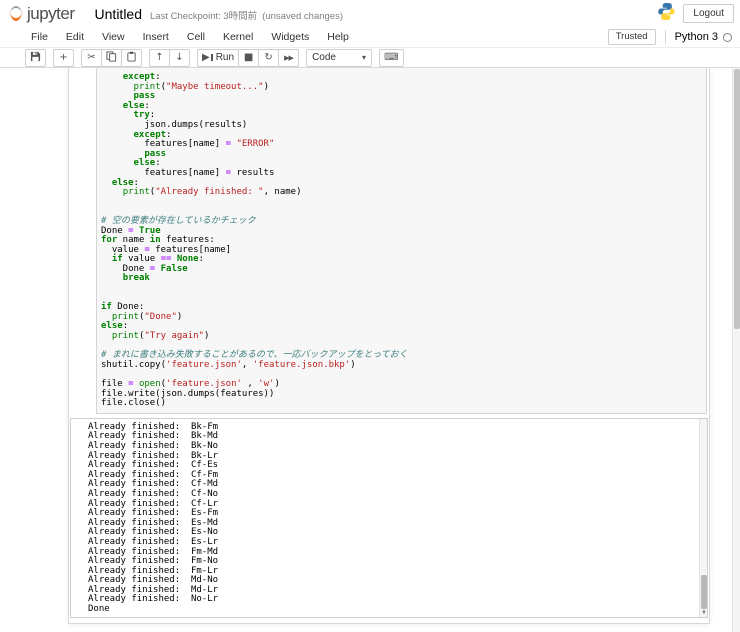 The height and width of the screenshot is (632, 740). I want to click on jupyter-logo: jupyter, so click(42, 13).